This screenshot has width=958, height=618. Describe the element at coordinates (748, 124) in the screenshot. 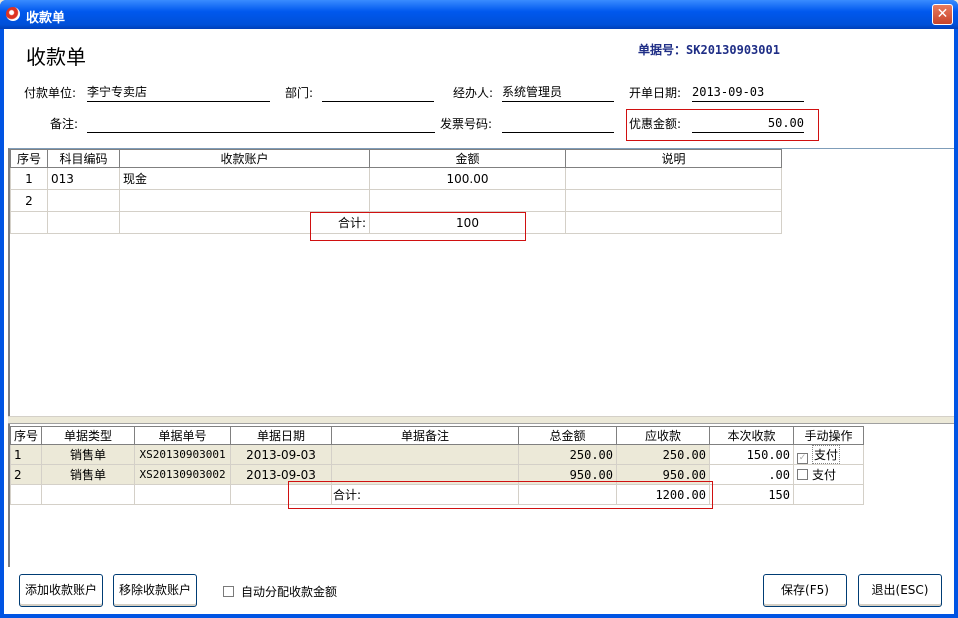

I see `discount-field: 50.00` at that location.